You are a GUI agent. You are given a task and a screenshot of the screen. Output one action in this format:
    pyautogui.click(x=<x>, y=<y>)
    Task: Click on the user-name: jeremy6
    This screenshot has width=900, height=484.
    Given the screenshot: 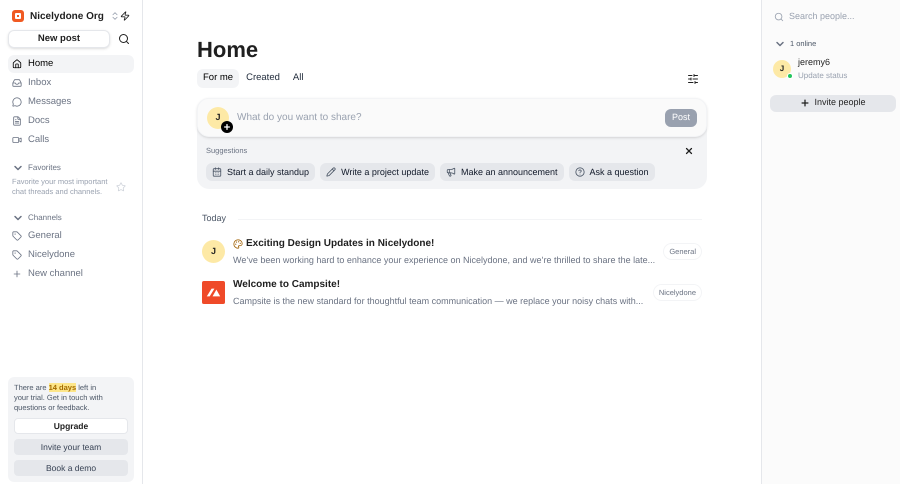 What is the action you would take?
    pyautogui.click(x=815, y=62)
    